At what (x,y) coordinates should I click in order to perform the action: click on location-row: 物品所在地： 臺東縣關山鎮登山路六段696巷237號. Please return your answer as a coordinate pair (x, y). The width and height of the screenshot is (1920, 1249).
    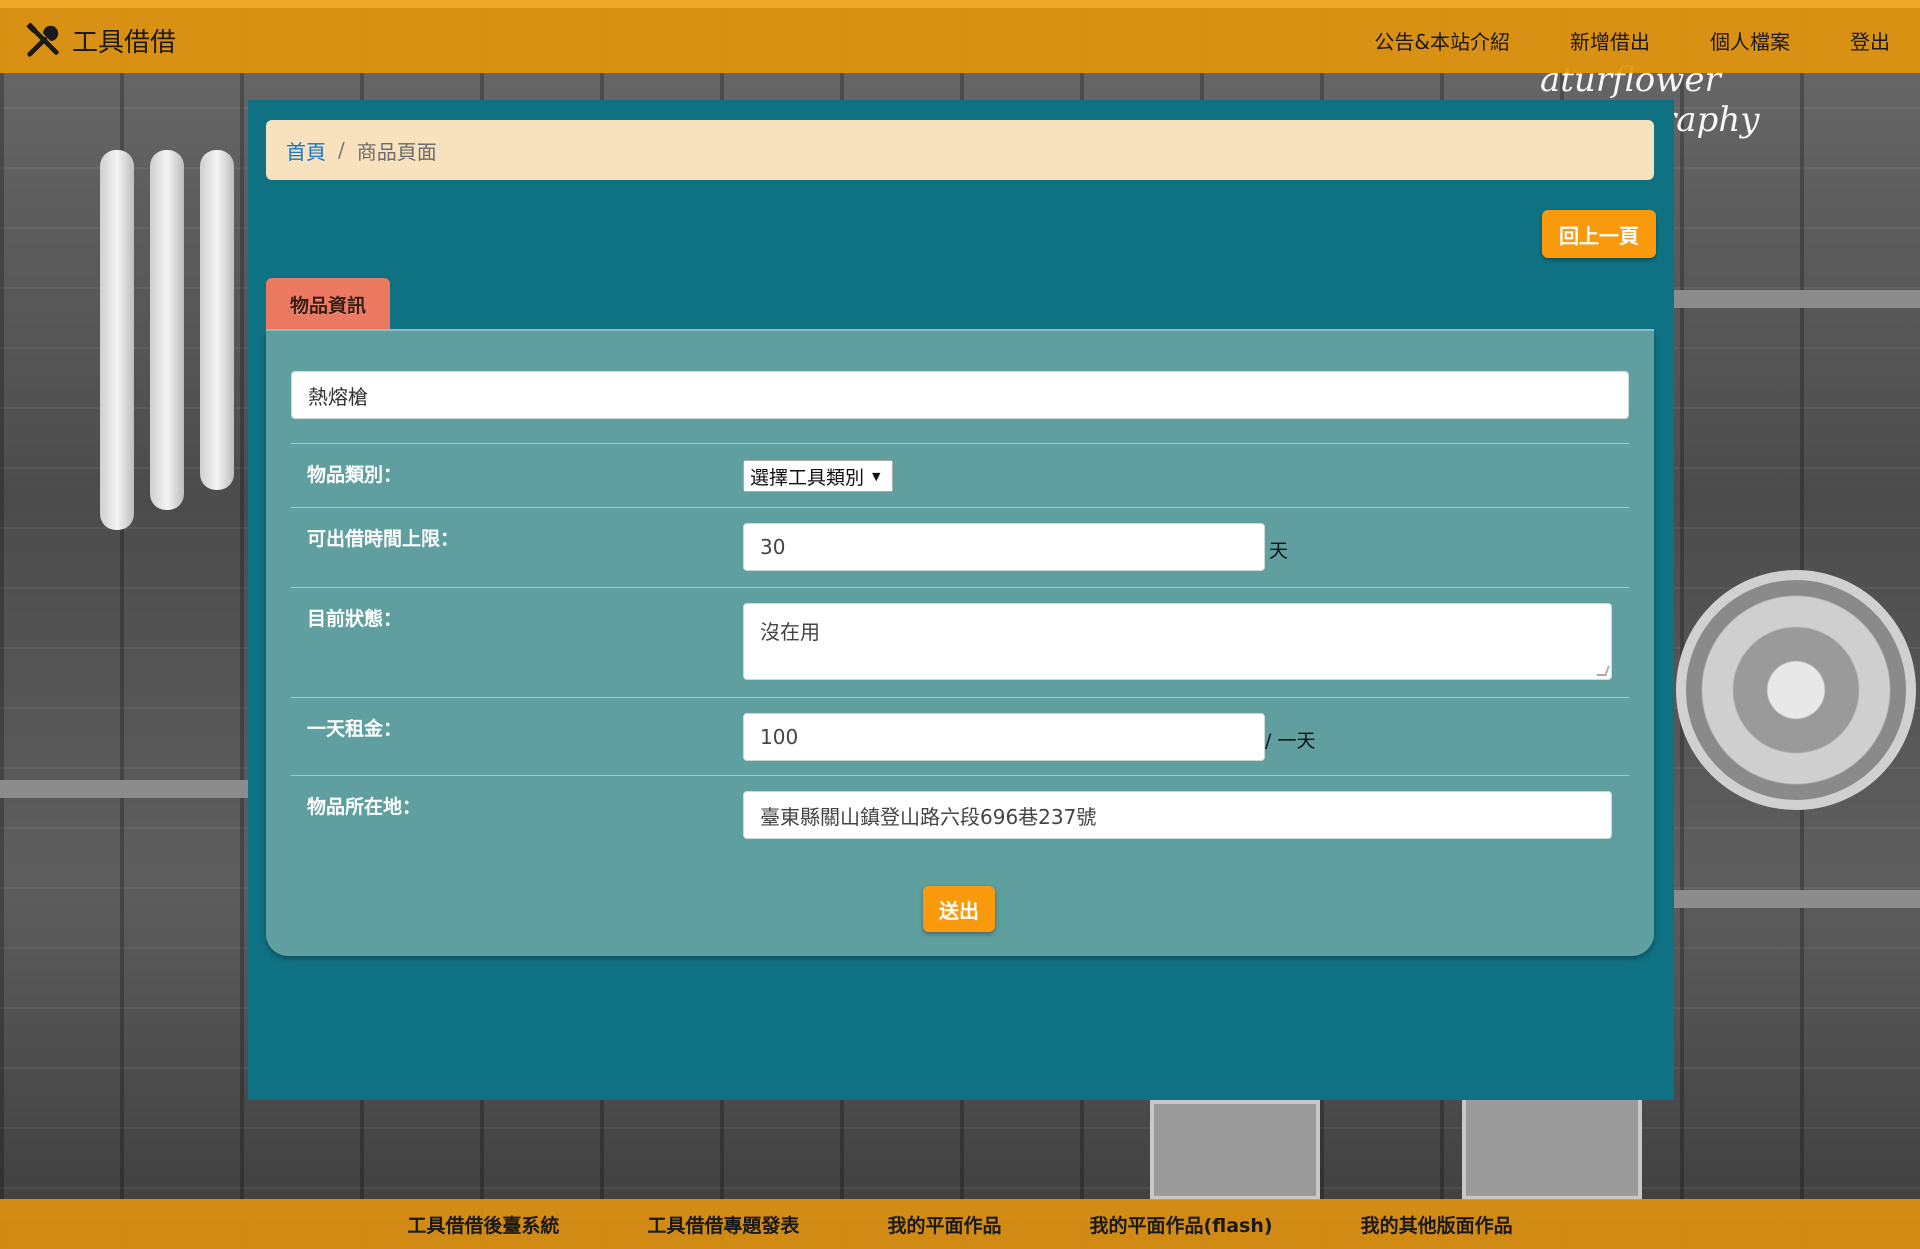
    Looking at the image, I should click on (960, 815).